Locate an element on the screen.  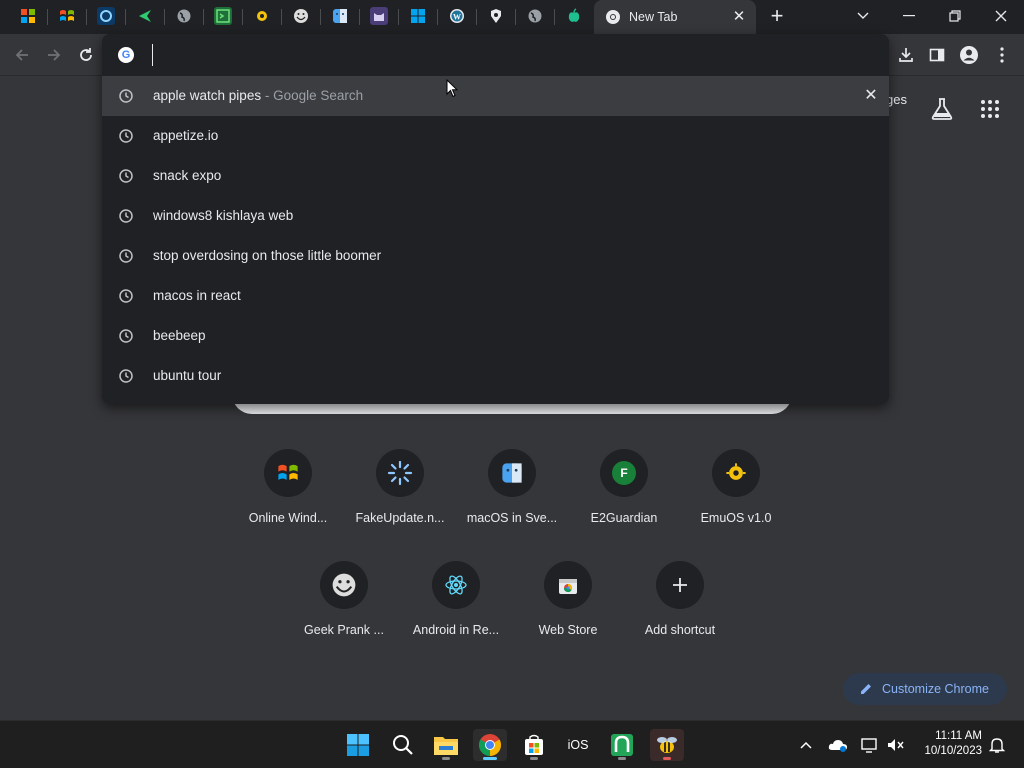
close-window-button is located at coordinates (1001, 16).